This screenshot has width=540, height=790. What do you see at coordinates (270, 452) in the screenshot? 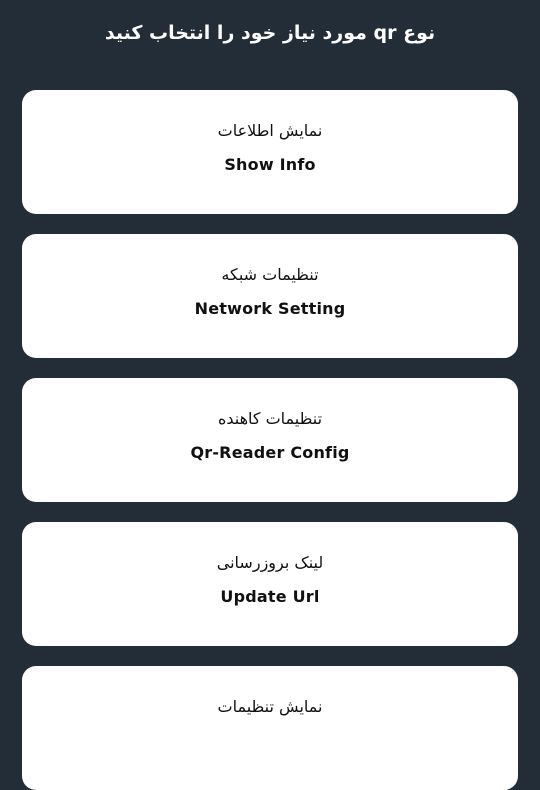
I see `option-label-en: Qr-Reader Config` at bounding box center [270, 452].